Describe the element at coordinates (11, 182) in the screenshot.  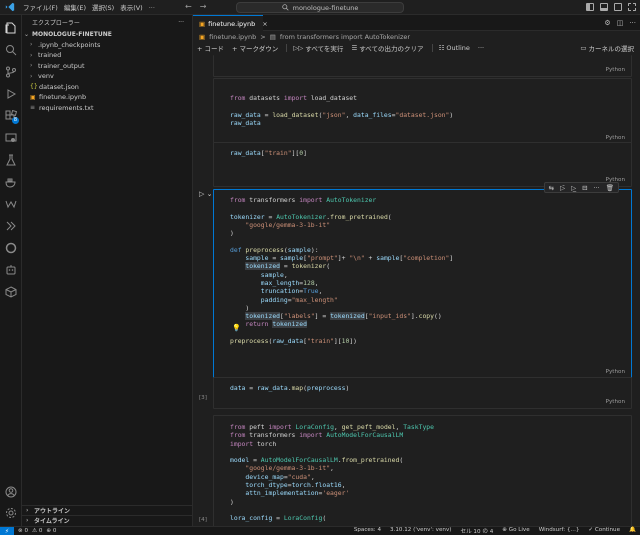
I see `docker-icon` at that location.